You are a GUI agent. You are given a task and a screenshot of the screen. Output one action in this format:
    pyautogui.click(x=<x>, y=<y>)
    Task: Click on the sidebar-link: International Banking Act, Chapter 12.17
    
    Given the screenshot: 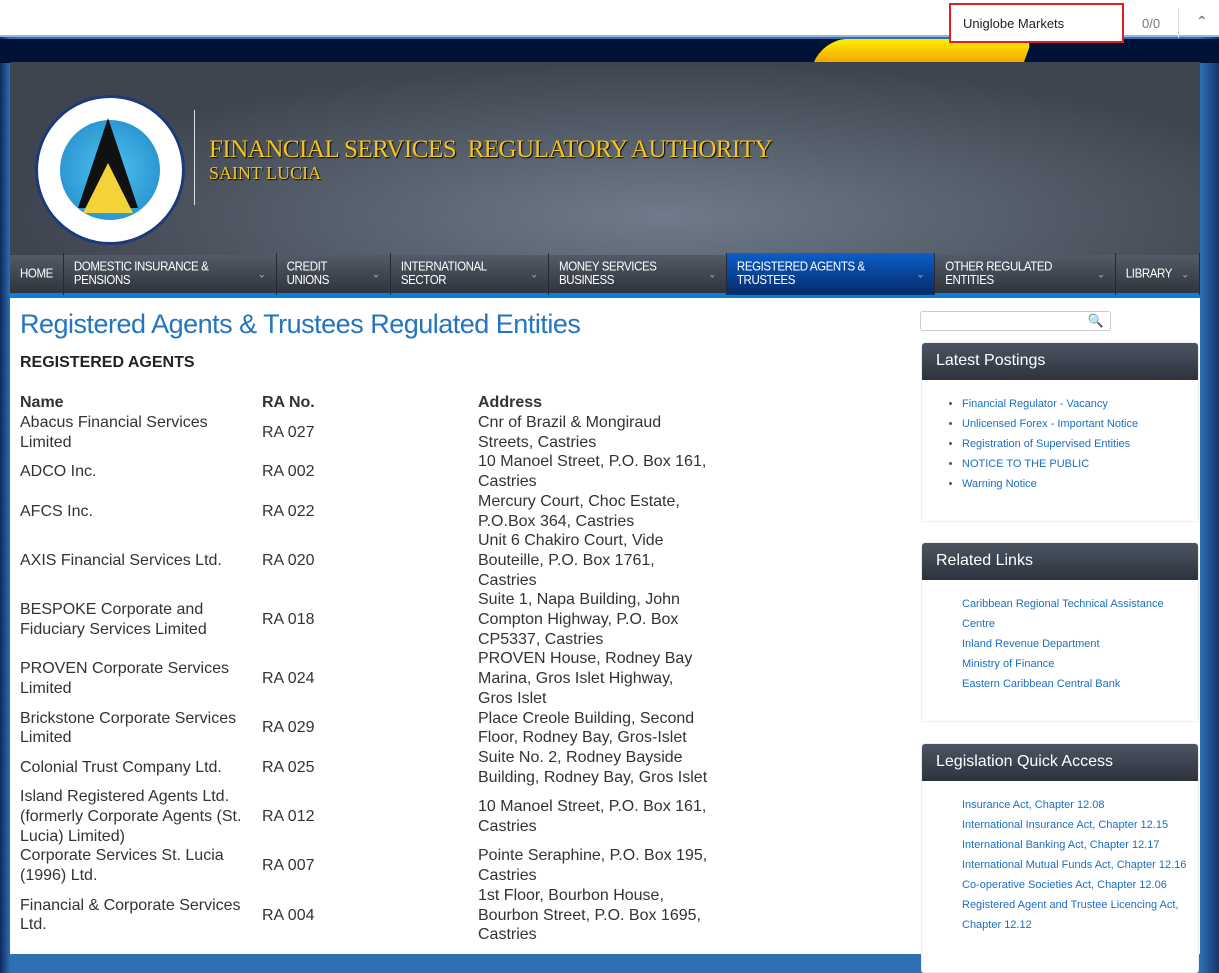 What is the action you would take?
    pyautogui.click(x=1061, y=845)
    